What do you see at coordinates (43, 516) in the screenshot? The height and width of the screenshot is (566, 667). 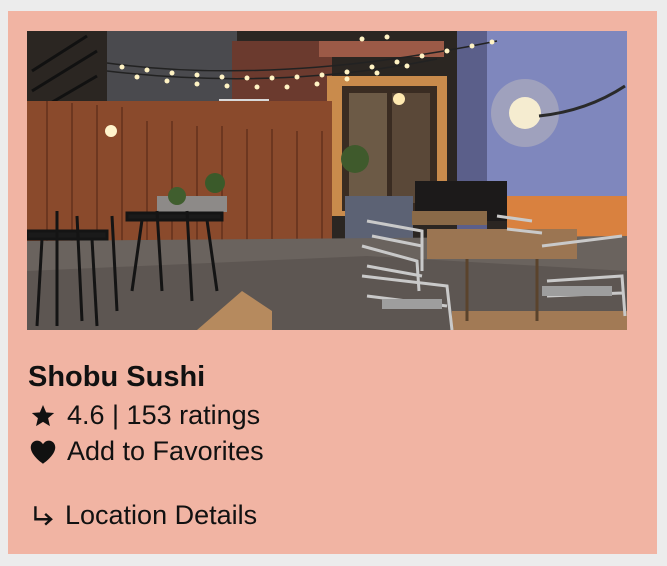 I see `return-arrow-icon` at bounding box center [43, 516].